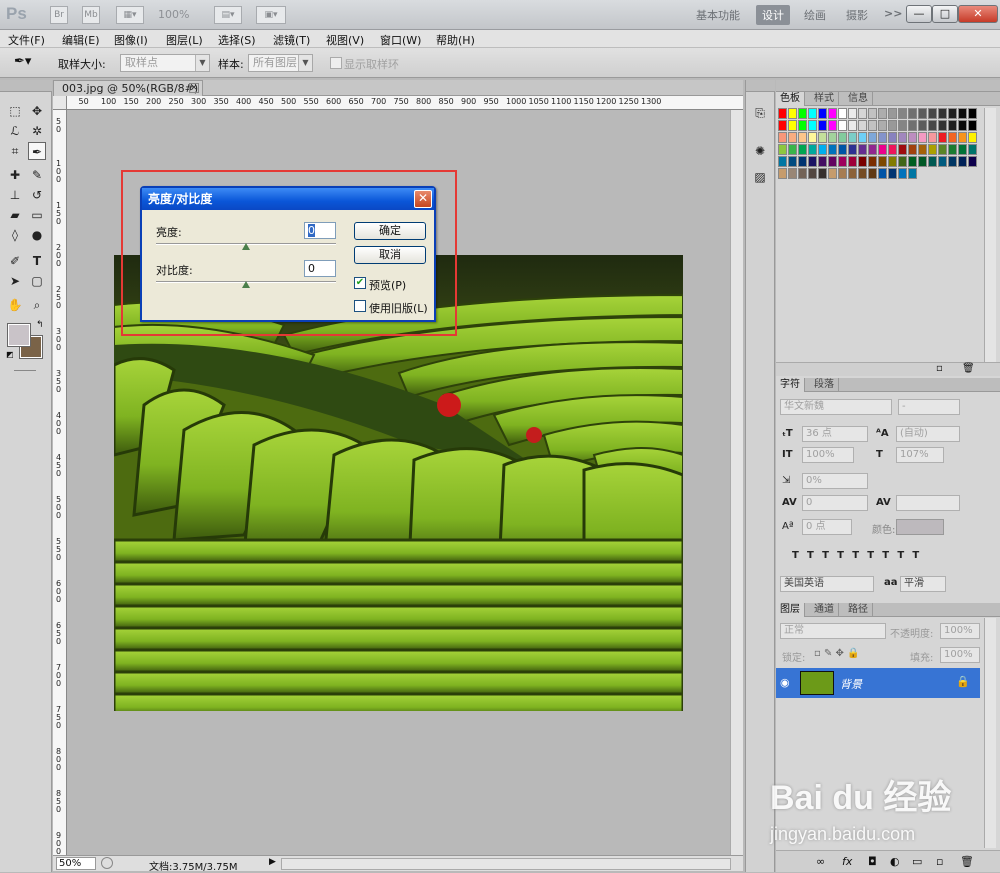 The width and height of the screenshot is (1000, 873). What do you see at coordinates (37, 281) in the screenshot?
I see `shape-tool-icon: ▢` at bounding box center [37, 281].